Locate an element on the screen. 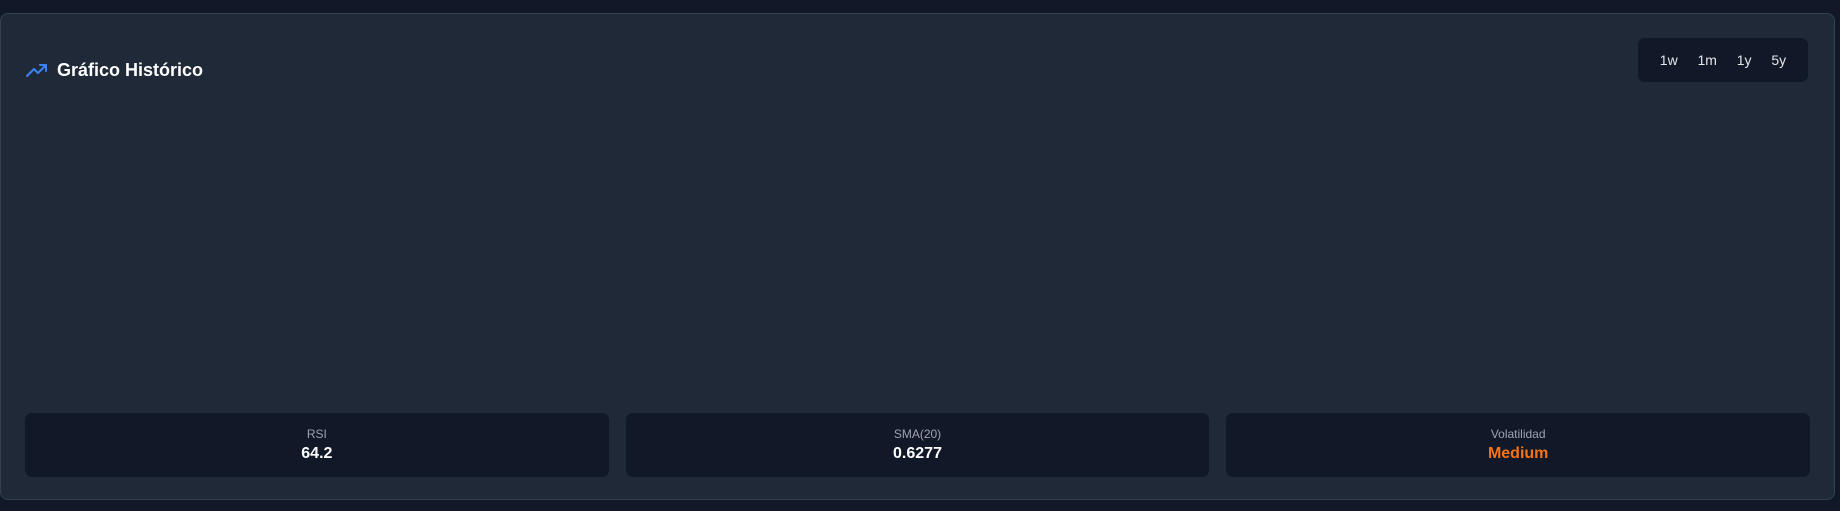 The width and height of the screenshot is (1840, 511). stat-sma: SMA(20) 0.6277 is located at coordinates (917, 445).